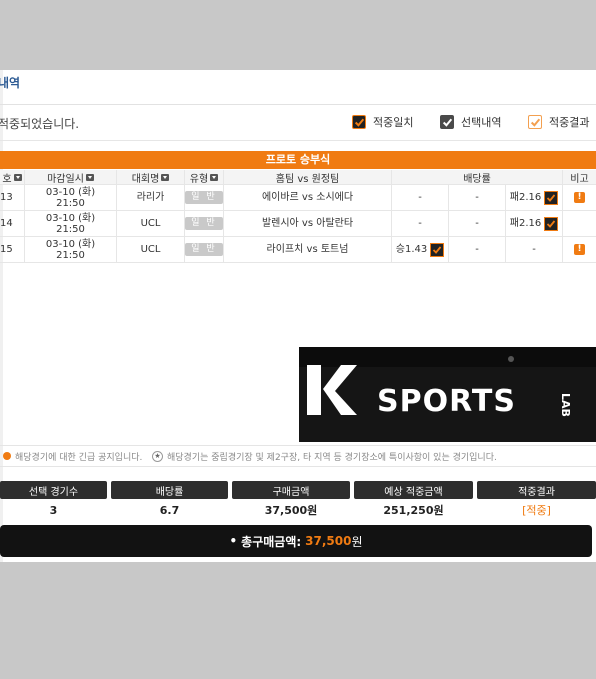 The width and height of the screenshot is (596, 679). I want to click on col-deadline: 마감일시, so click(71, 177).